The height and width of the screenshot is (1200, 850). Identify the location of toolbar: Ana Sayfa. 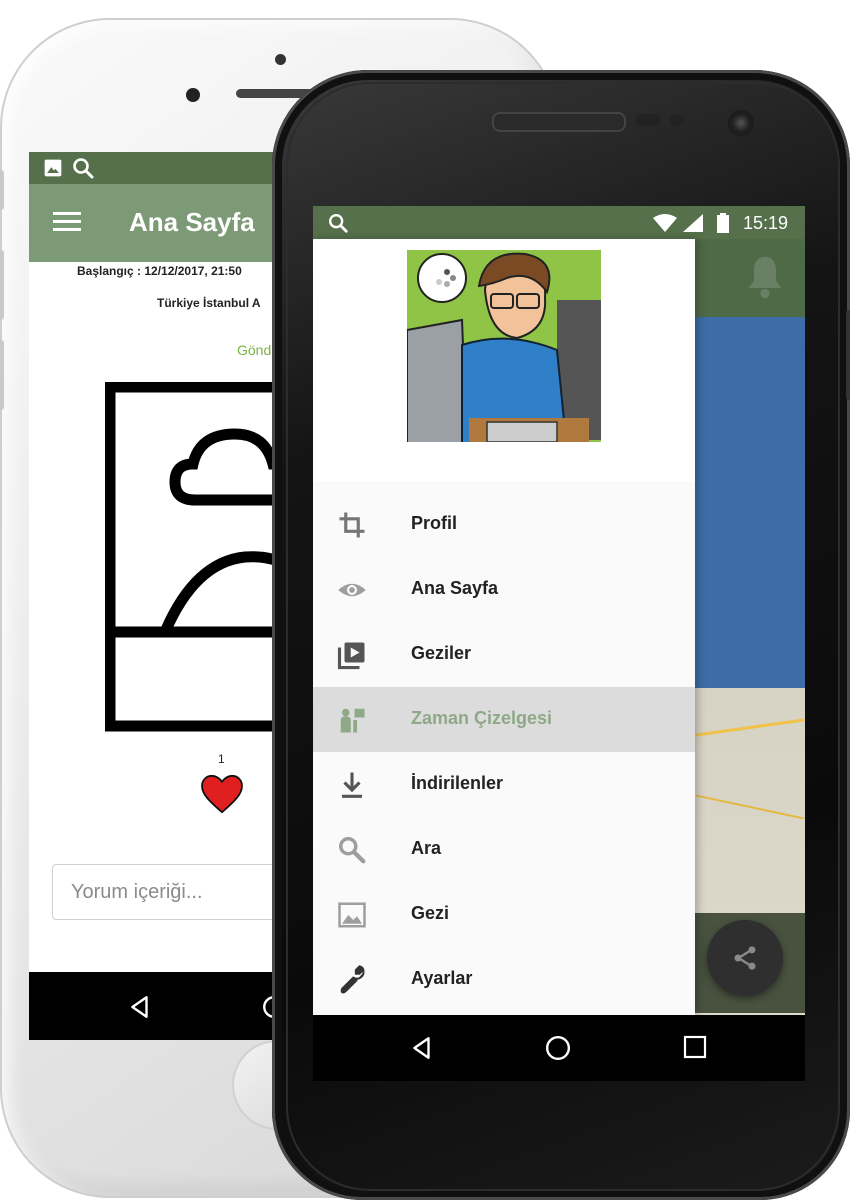
(159, 223).